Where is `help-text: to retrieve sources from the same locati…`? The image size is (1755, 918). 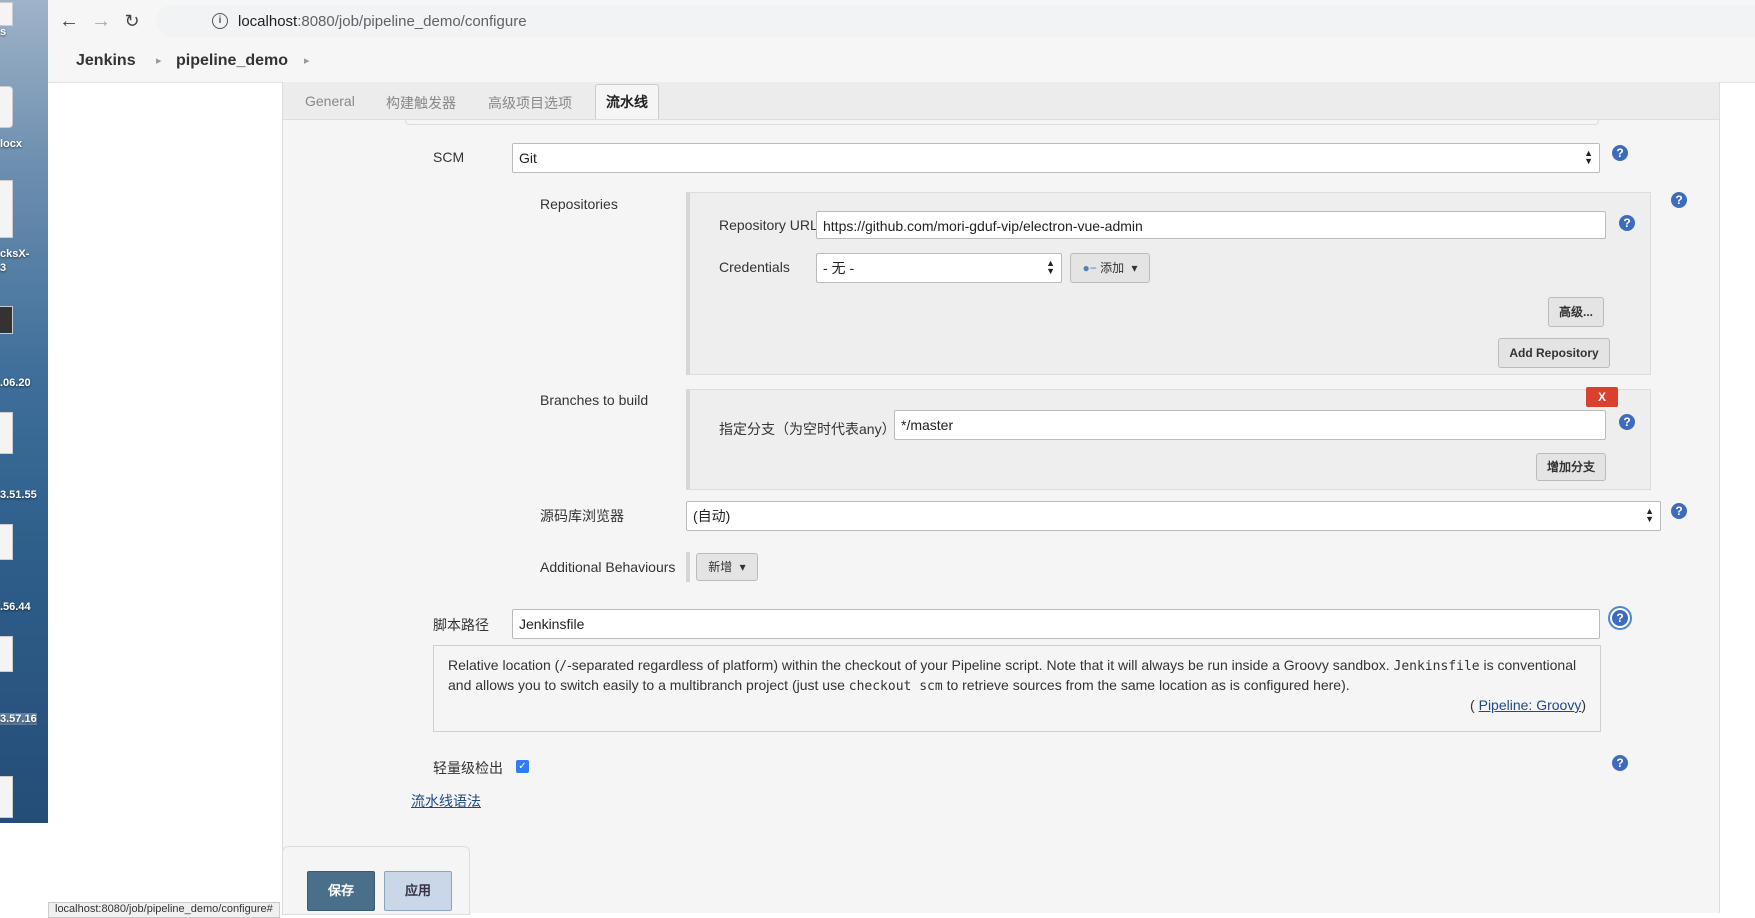
help-text: to retrieve sources from the same locati… is located at coordinates (1148, 685).